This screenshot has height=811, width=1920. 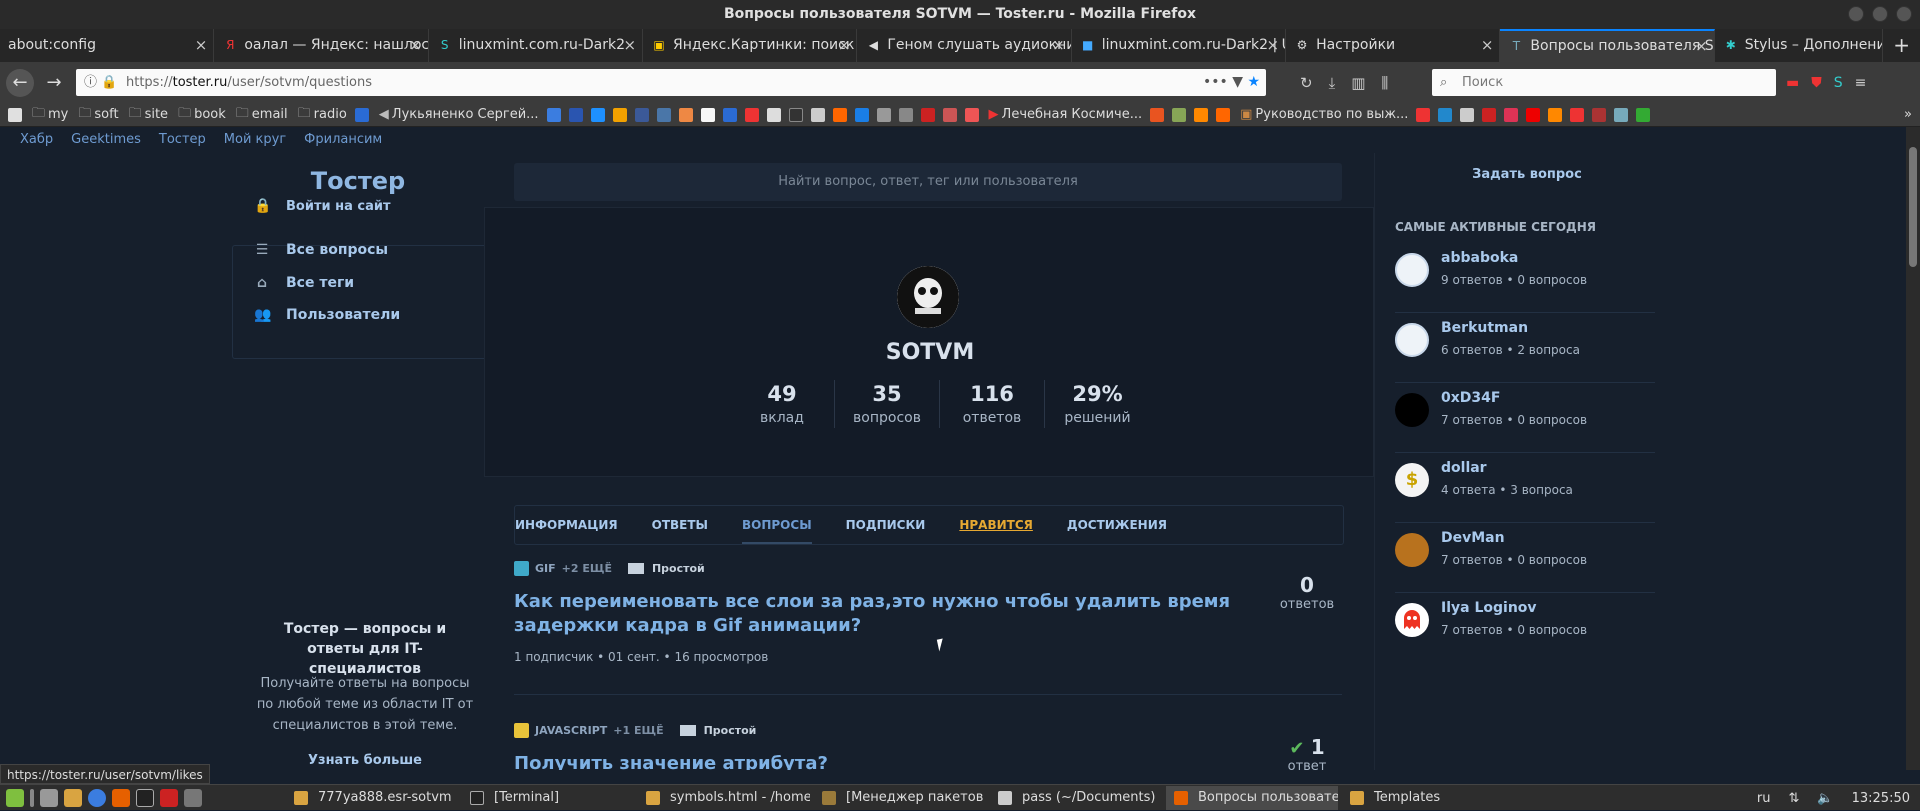 I want to click on taskbar-window: Templates, so click(x=1428, y=798).